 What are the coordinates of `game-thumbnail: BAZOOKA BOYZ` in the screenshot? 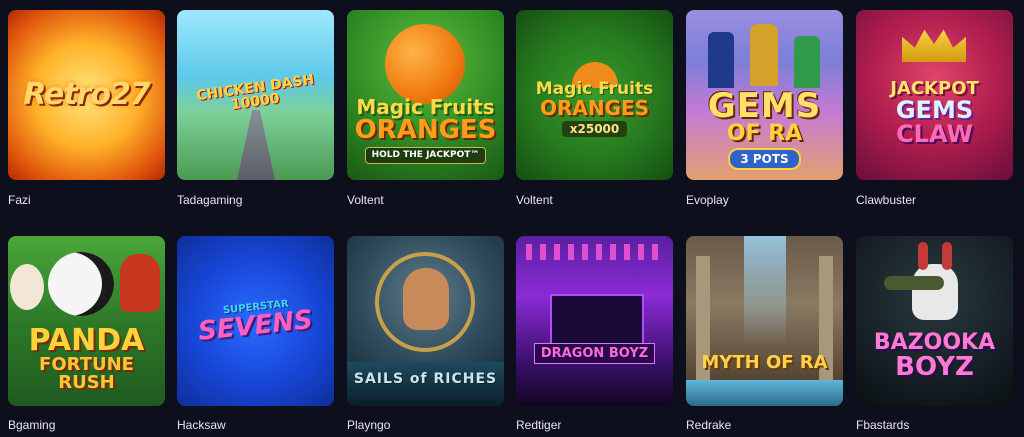 It's located at (934, 321).